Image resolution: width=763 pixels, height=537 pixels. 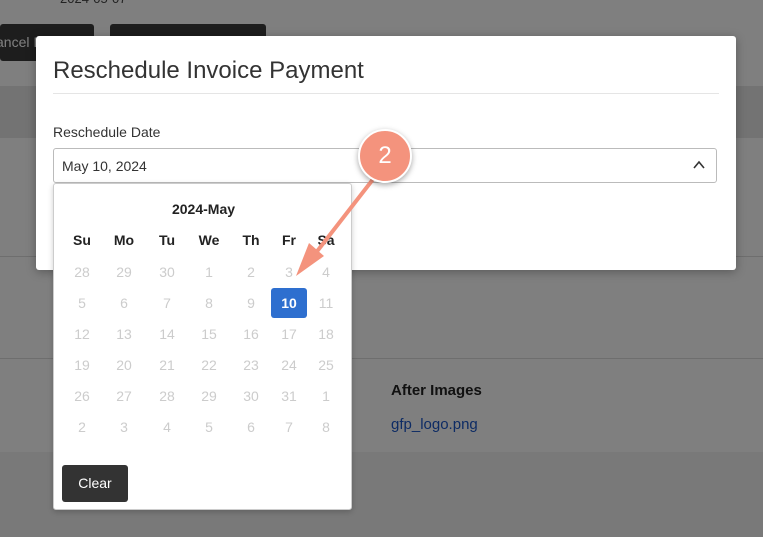 What do you see at coordinates (326, 365) in the screenshot?
I see `calendar-day: 25` at bounding box center [326, 365].